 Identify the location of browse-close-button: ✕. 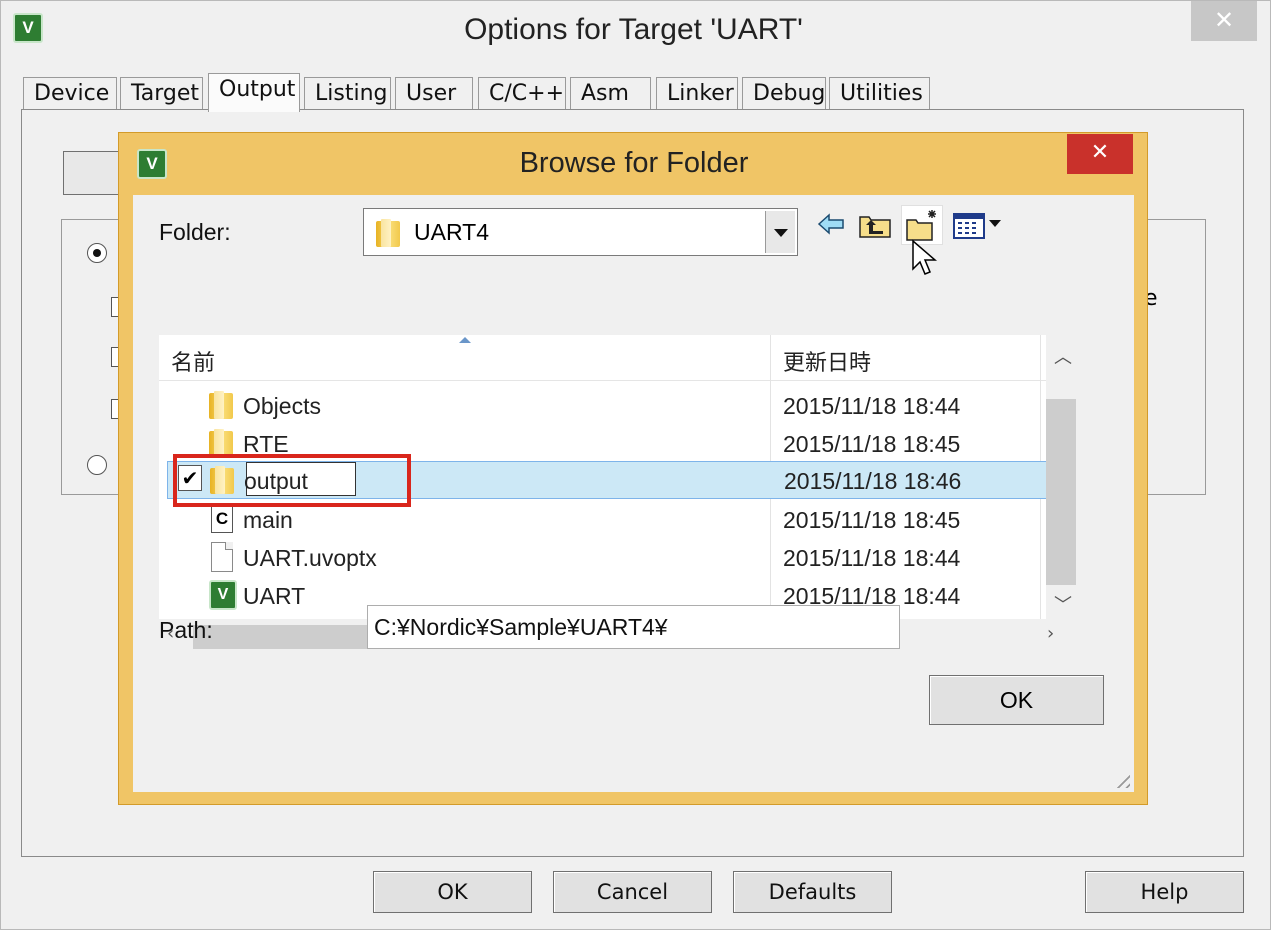
(1100, 154).